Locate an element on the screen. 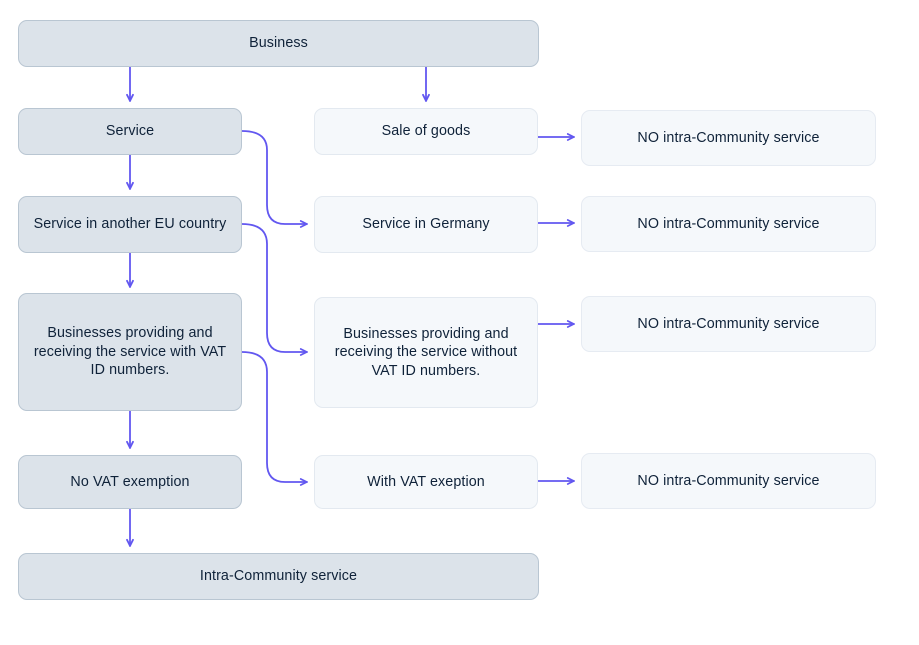  node-business: Business is located at coordinates (278, 43).